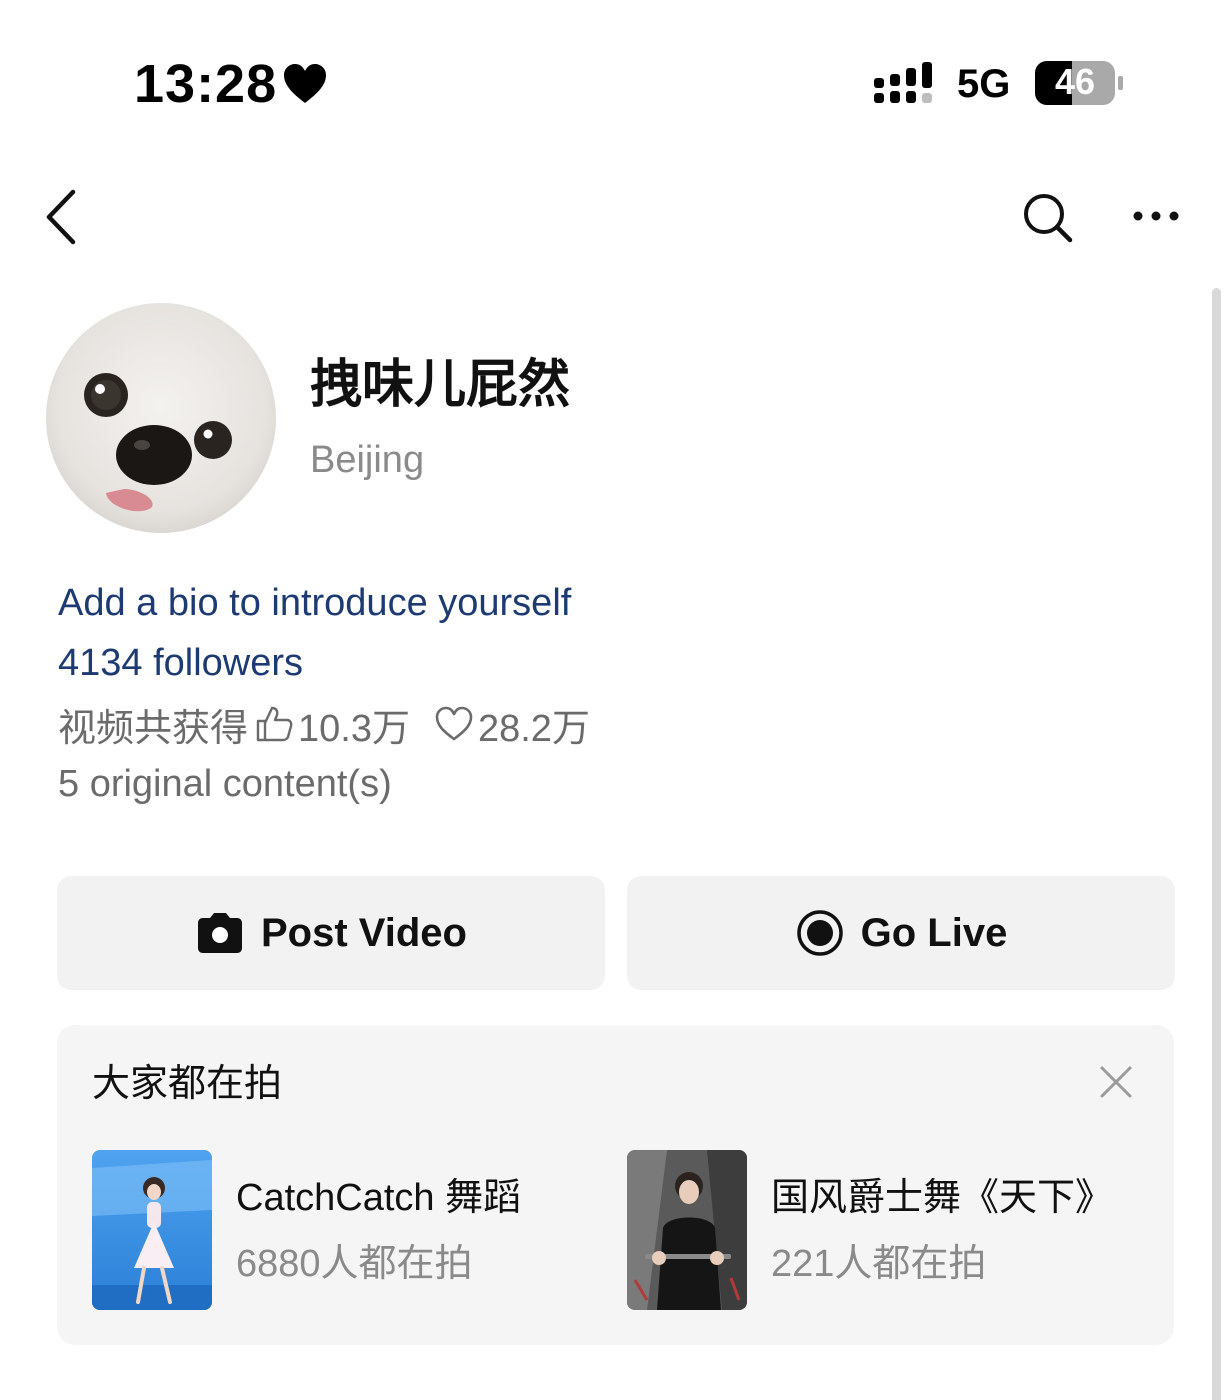 This screenshot has height=1400, width=1231. What do you see at coordinates (1075, 81) in the screenshot?
I see `battery-level: 46` at bounding box center [1075, 81].